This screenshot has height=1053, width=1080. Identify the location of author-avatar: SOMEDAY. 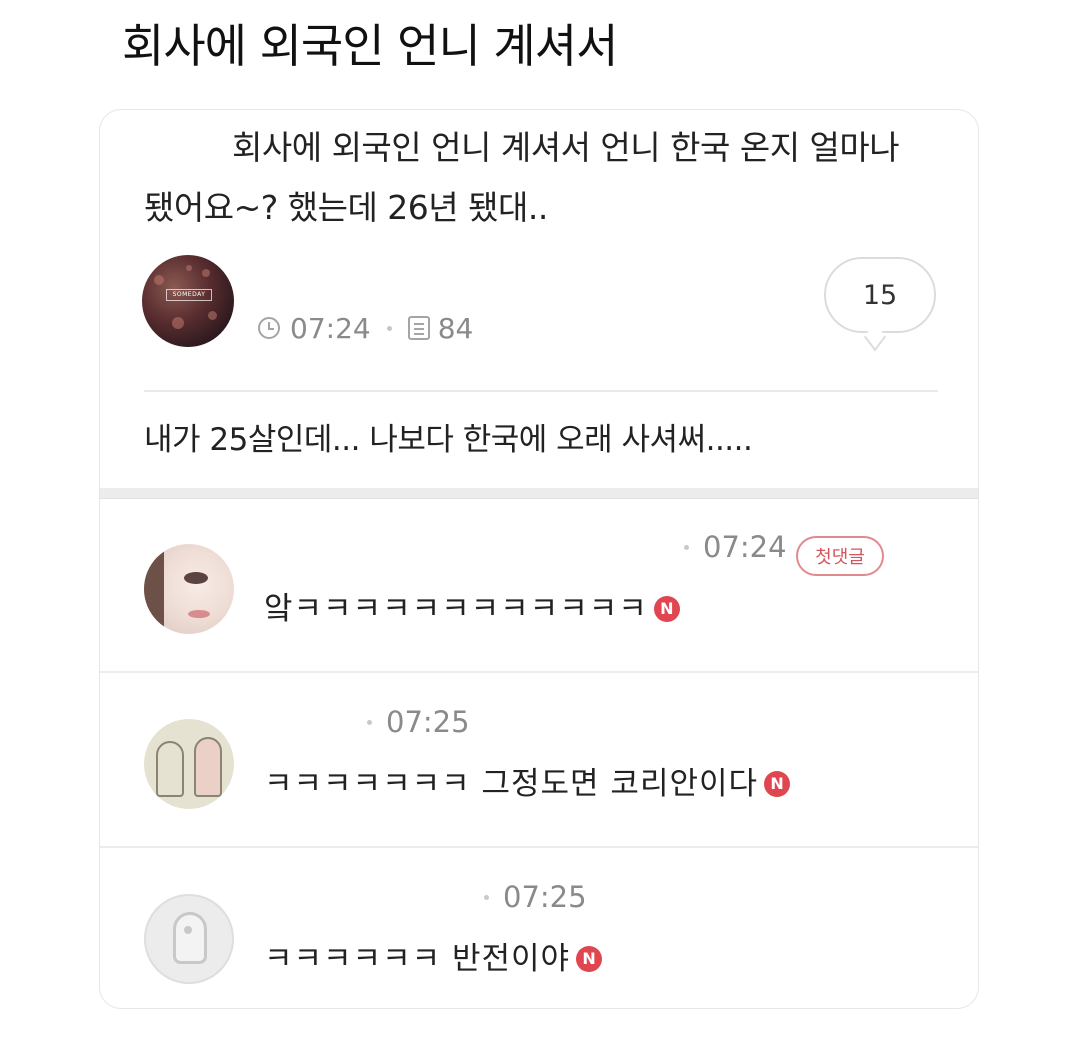
(188, 301).